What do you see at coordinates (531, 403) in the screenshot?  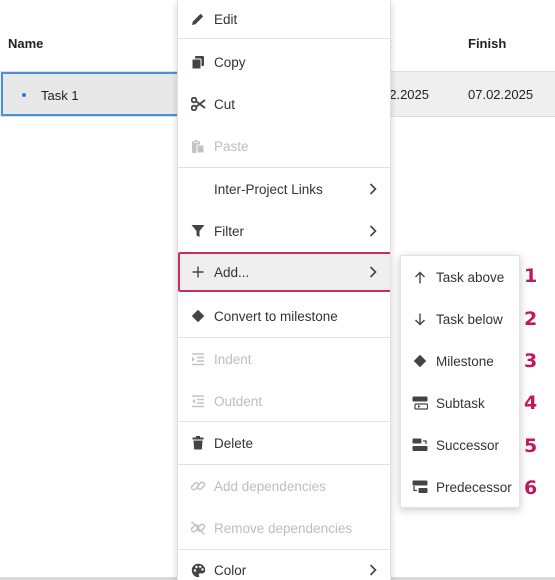 I see `annotation-number-4: 4` at bounding box center [531, 403].